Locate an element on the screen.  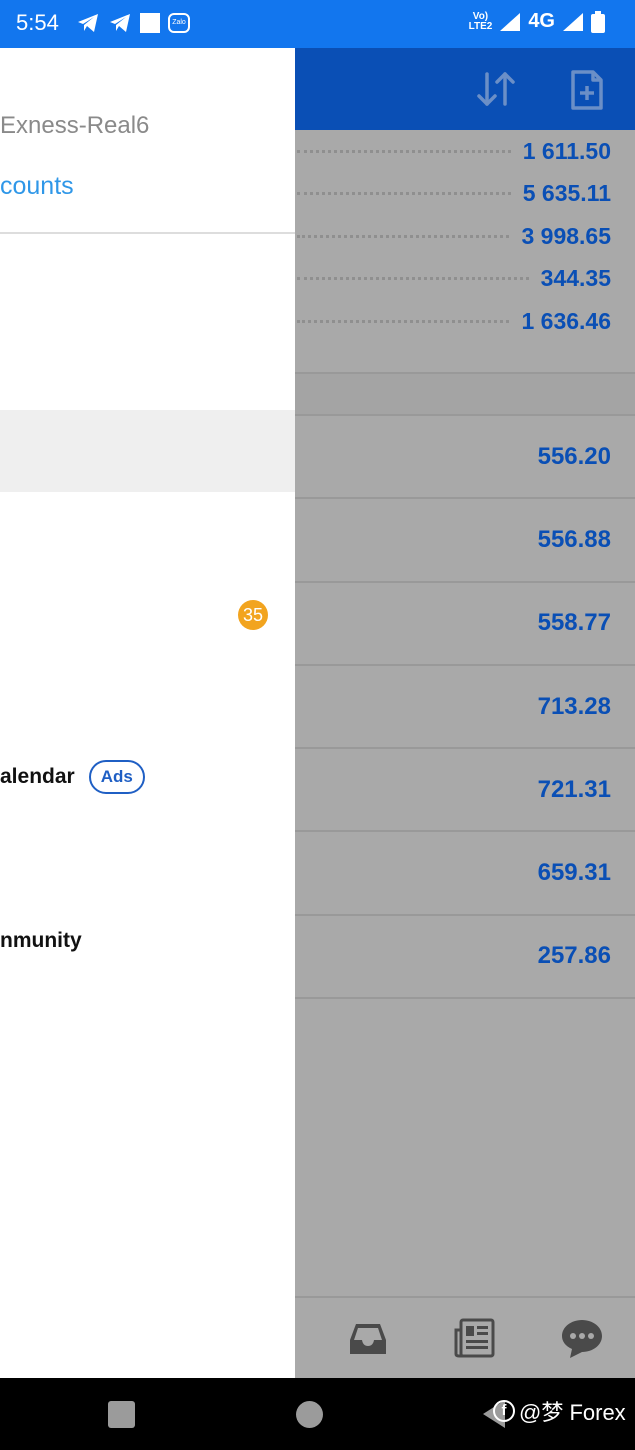
summary-value: 1 611.50 is located at coordinates (566, 150).